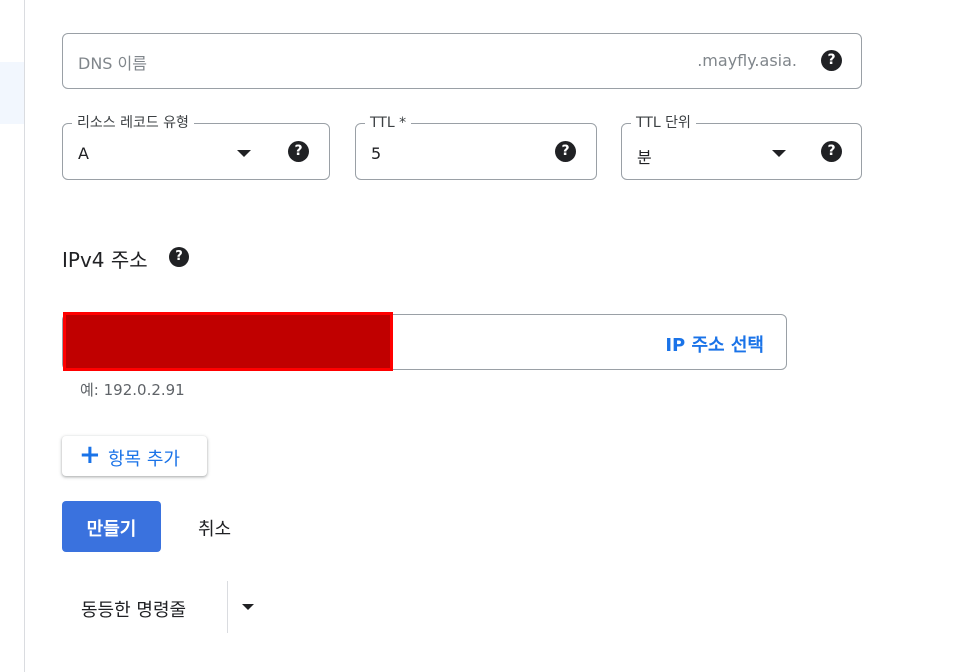  Describe the element at coordinates (779, 153) in the screenshot. I see `ttl-unit-dropdown-icon` at that location.